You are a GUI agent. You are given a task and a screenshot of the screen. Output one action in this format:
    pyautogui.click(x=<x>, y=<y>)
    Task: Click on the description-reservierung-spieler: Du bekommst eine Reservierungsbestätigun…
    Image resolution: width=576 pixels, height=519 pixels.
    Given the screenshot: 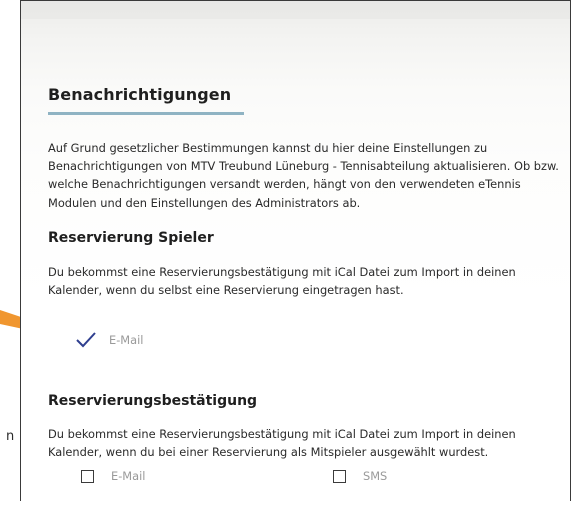 What is the action you would take?
    pyautogui.click(x=282, y=281)
    